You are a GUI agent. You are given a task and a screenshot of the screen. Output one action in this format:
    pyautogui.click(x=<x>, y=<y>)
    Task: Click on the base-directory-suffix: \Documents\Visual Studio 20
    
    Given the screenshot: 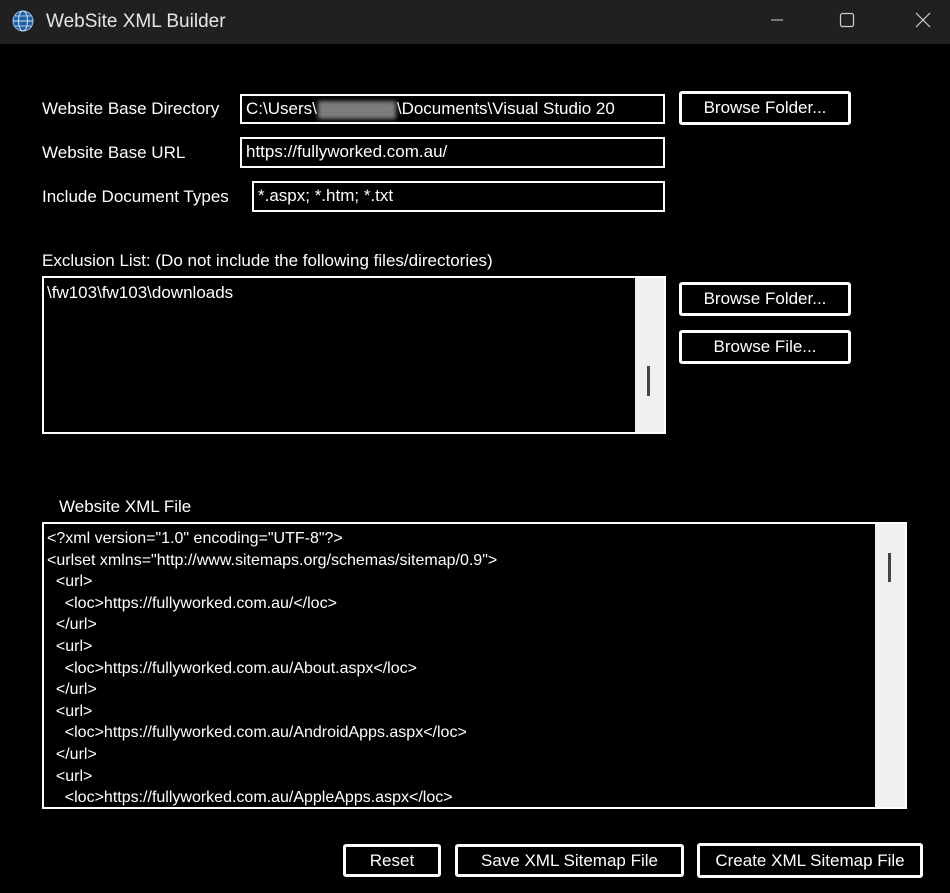 What is the action you would take?
    pyautogui.click(x=505, y=108)
    